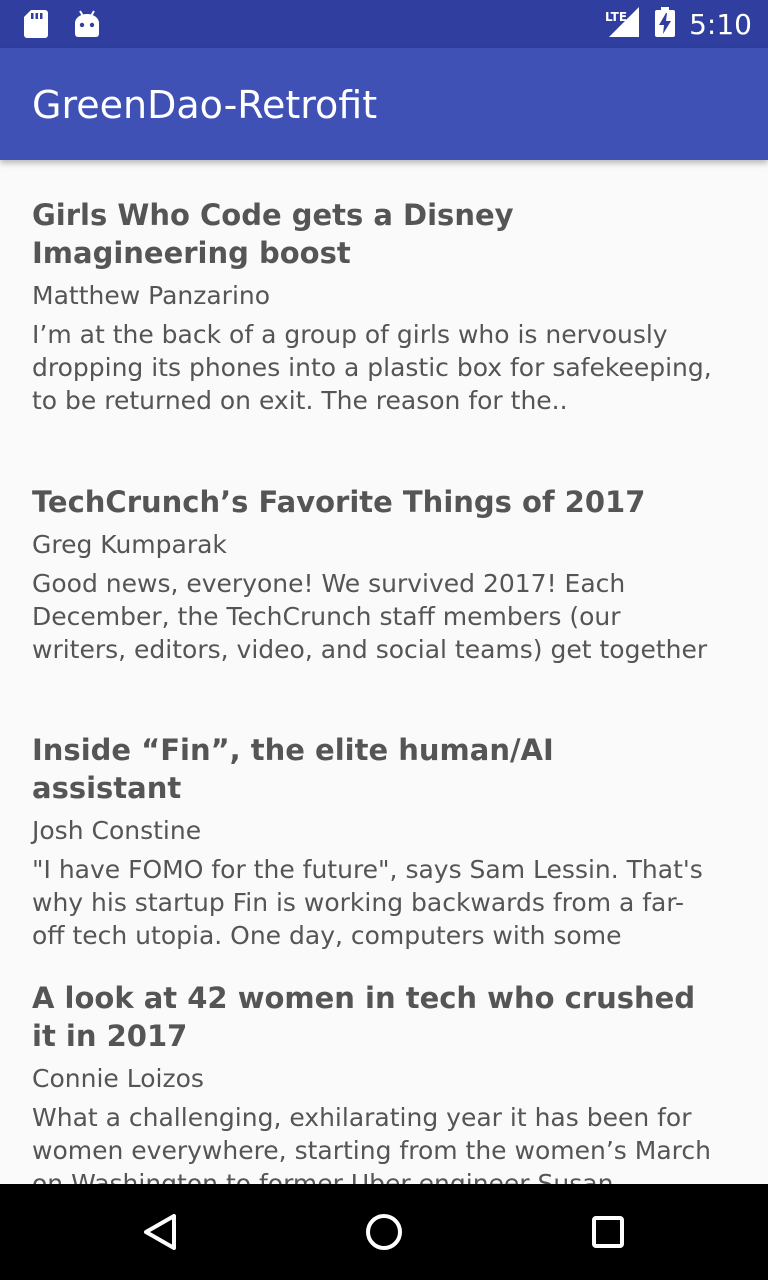 The height and width of the screenshot is (1280, 768). Describe the element at coordinates (36, 26) in the screenshot. I see `sd-card-icon` at that location.